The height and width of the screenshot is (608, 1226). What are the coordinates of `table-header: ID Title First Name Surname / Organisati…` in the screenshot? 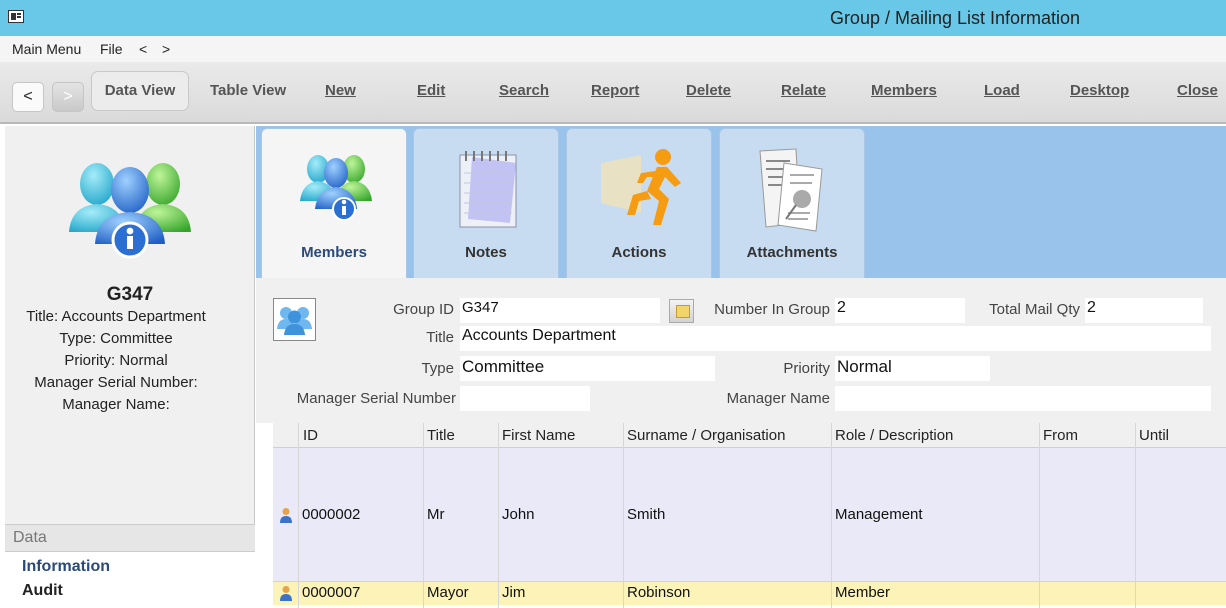 It's located at (749, 435).